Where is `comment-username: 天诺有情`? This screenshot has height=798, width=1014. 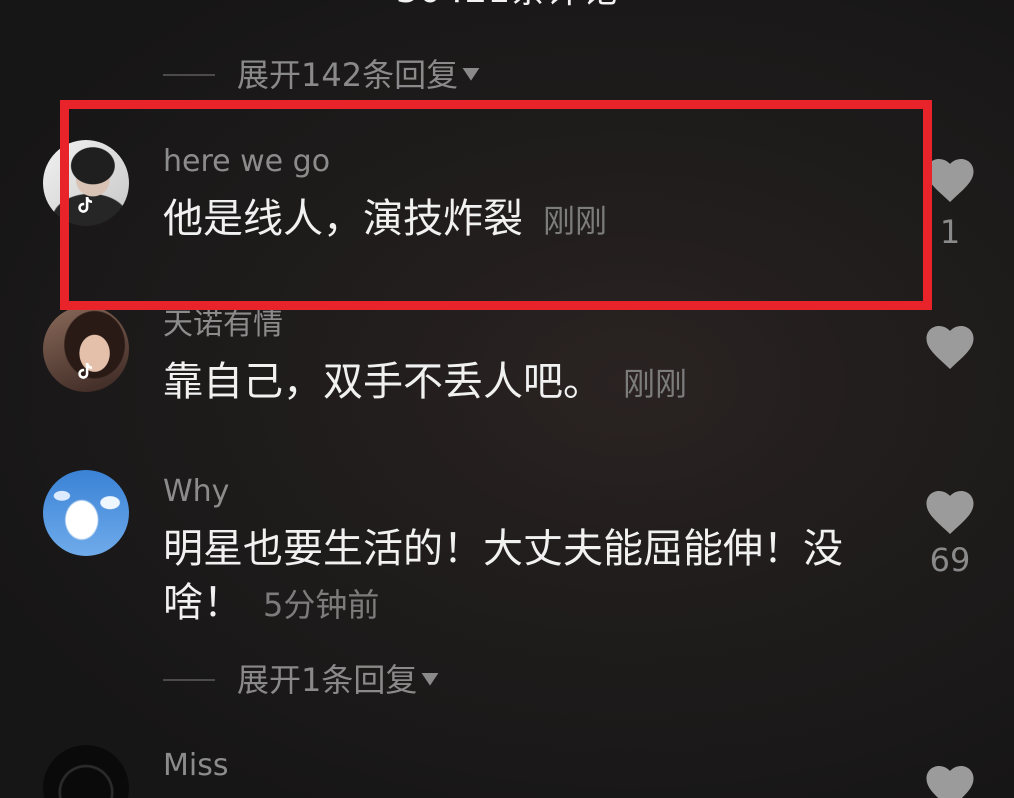 comment-username: 天诺有情 is located at coordinates (223, 325).